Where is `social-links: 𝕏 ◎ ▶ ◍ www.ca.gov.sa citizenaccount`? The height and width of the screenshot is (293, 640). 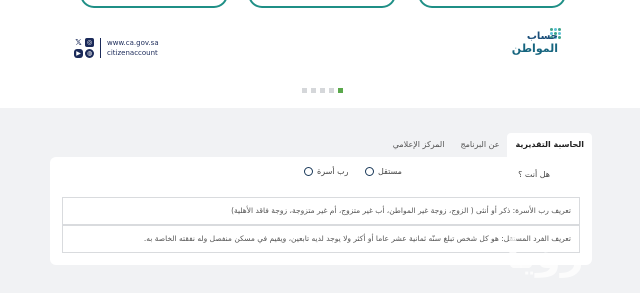
social-links: 𝕏 ◎ ▶ ◍ www.ca.gov.sa citizenaccount is located at coordinates (116, 48).